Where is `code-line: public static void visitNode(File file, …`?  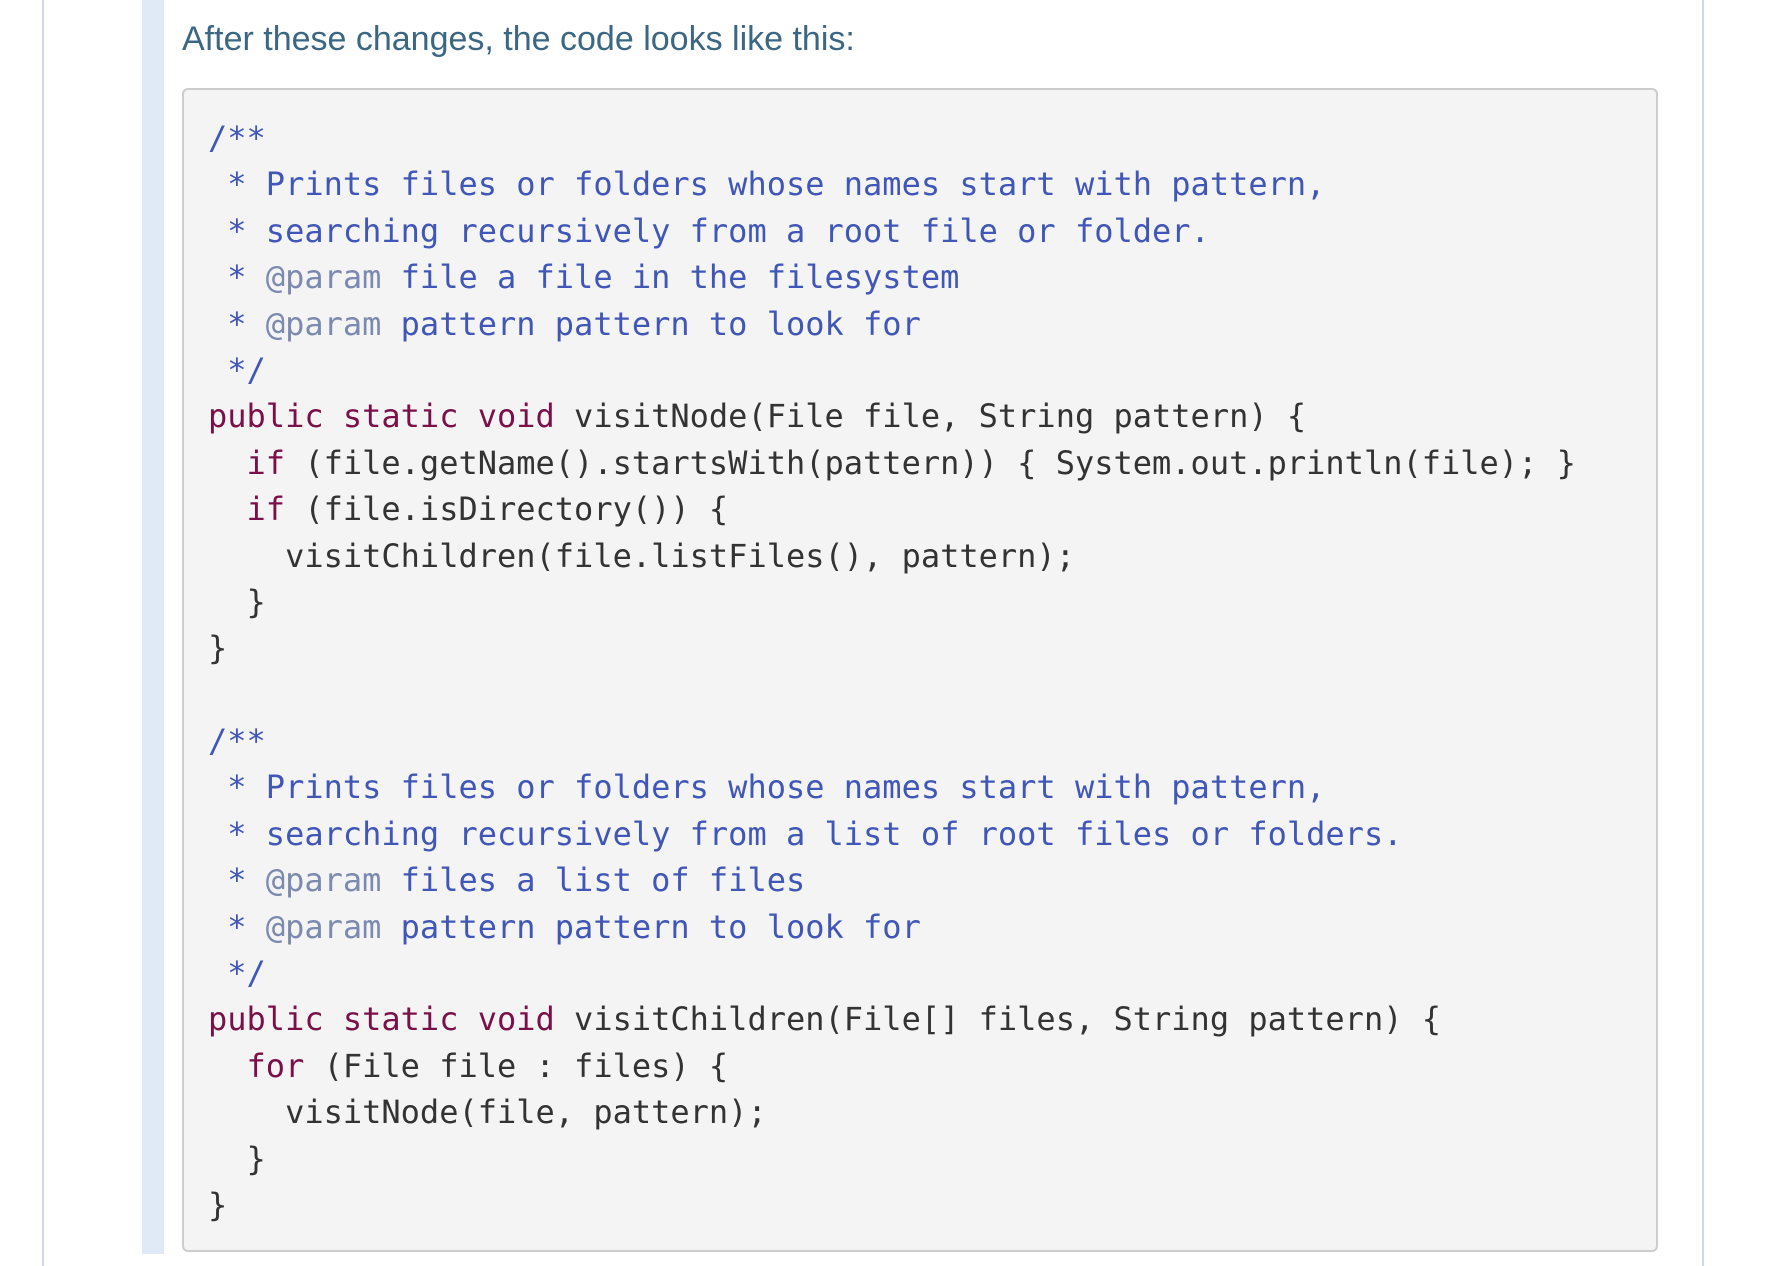 code-line: public static void visitNode(File file, … is located at coordinates (932, 416).